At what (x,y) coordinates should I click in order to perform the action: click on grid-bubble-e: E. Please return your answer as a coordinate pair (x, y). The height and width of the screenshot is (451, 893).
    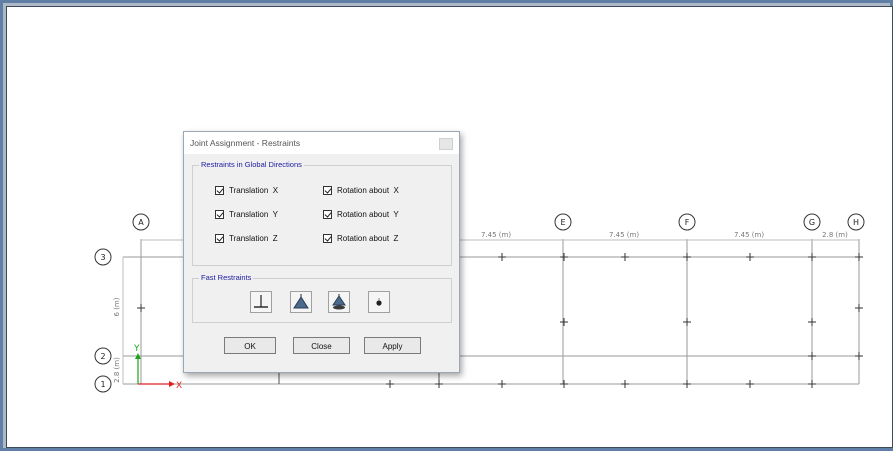
    Looking at the image, I should click on (563, 222).